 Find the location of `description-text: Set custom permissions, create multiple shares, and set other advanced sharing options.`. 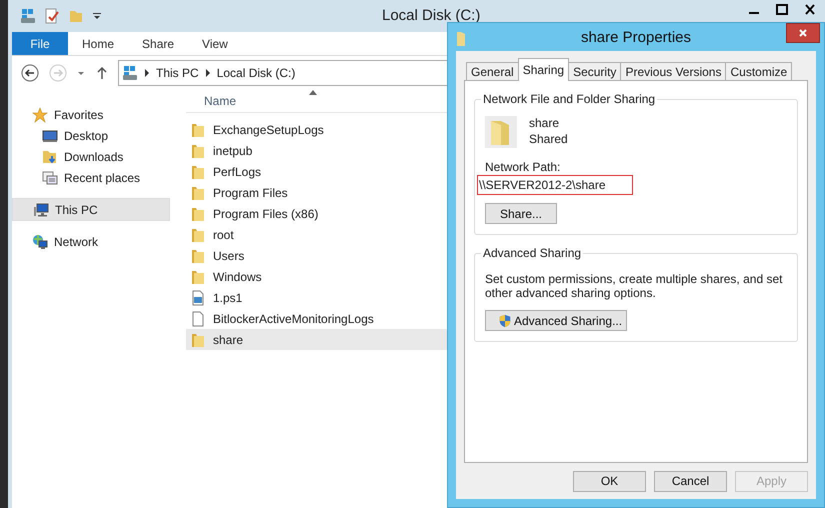

description-text: Set custom permissions, create multiple shares, and set other advanced sharing options. is located at coordinates (634, 286).